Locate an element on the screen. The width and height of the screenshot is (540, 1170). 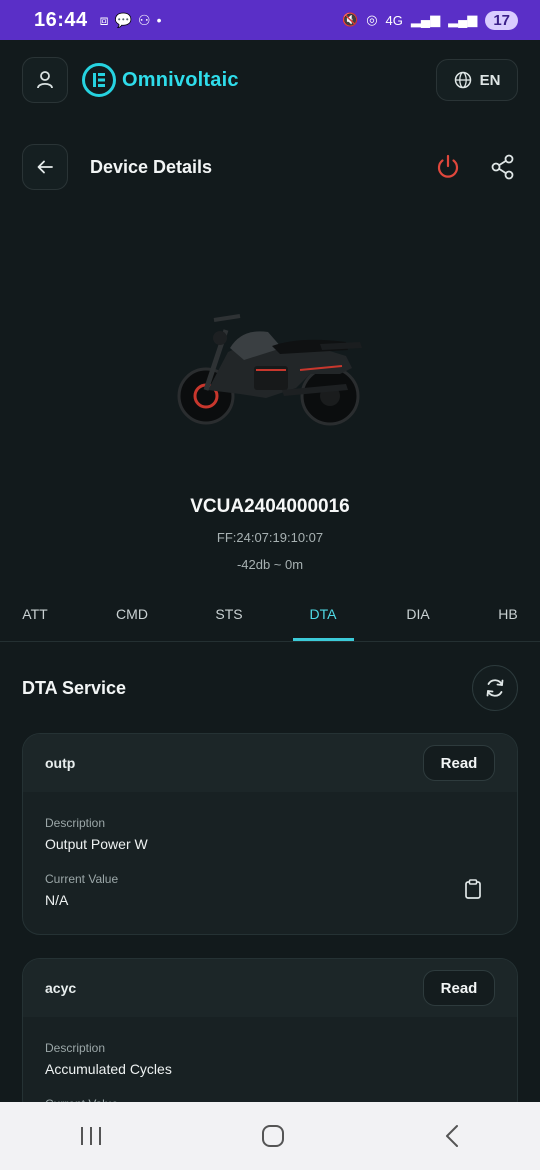
chat-icon: 💬 is located at coordinates (123, 19).